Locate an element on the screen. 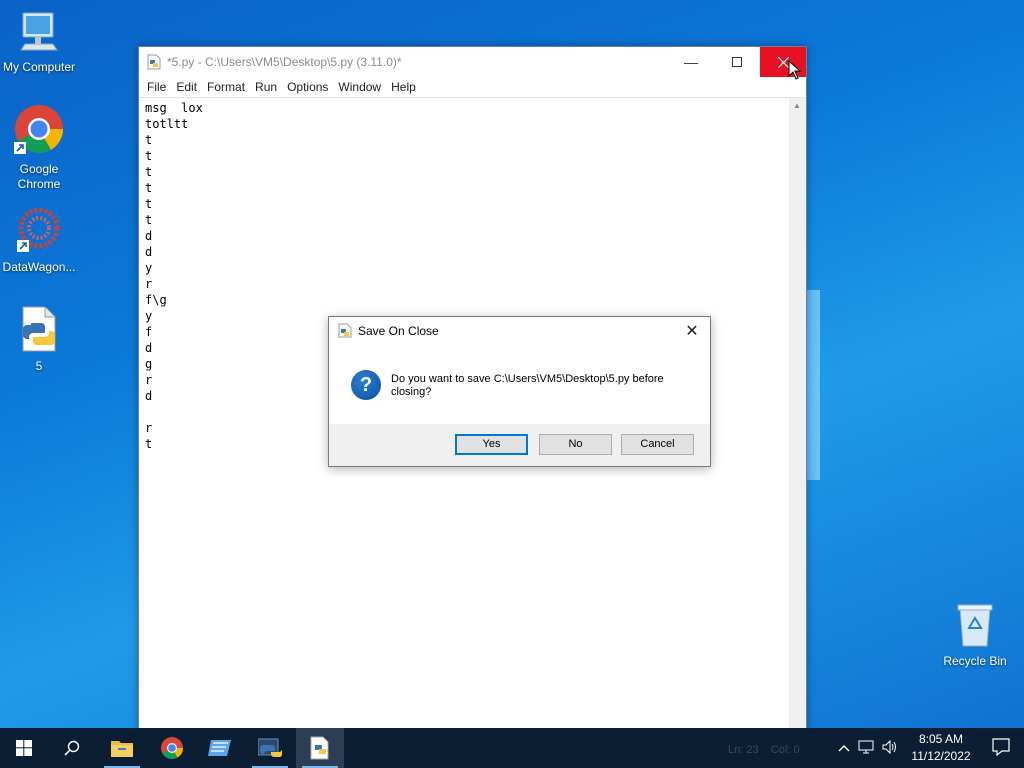  desktop-icon-label: 5 is located at coordinates (39, 366).